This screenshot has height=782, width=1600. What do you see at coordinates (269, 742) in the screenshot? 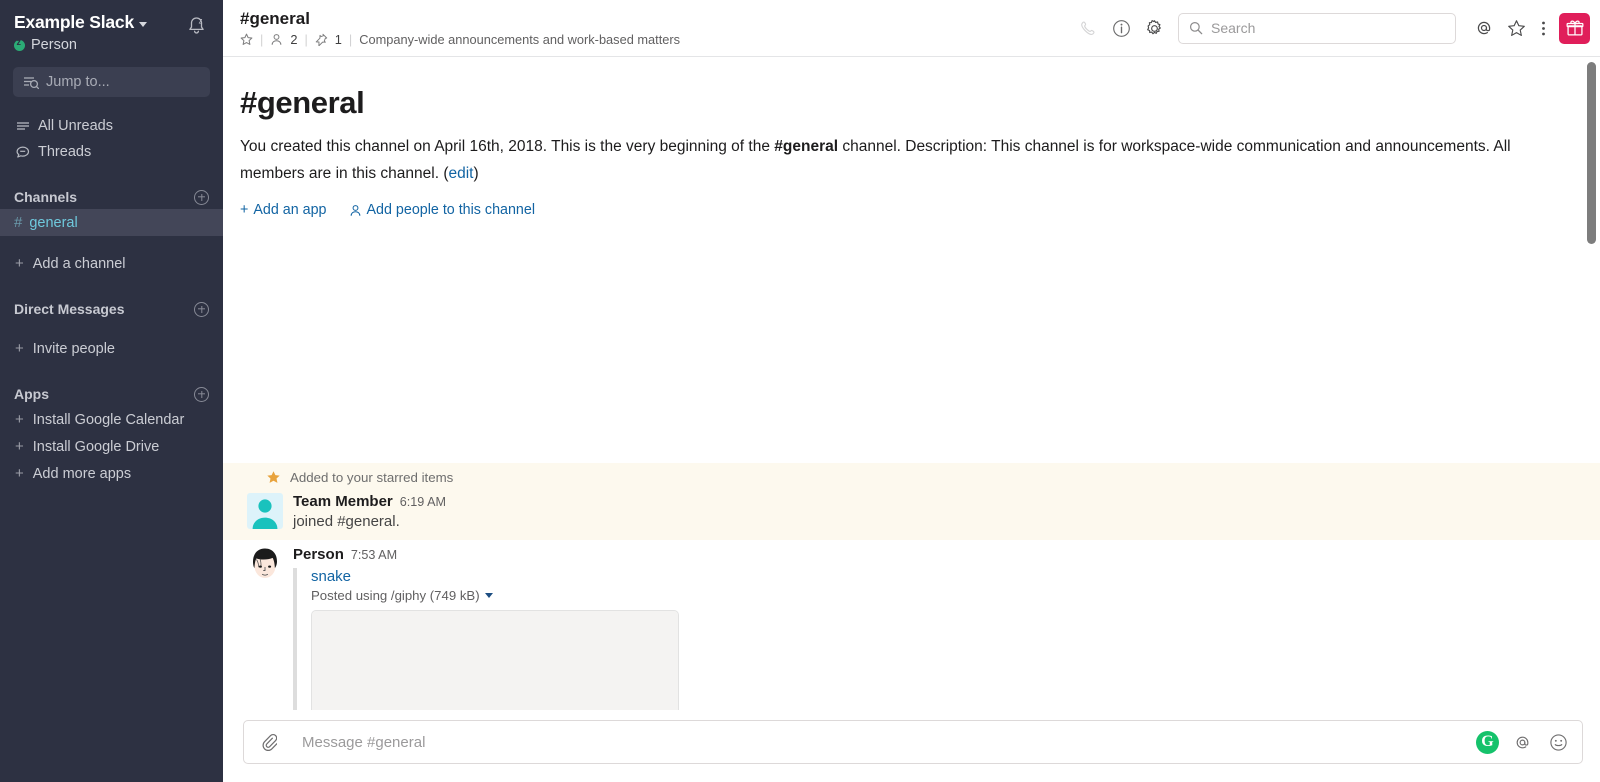
I see `attach-file-button` at bounding box center [269, 742].